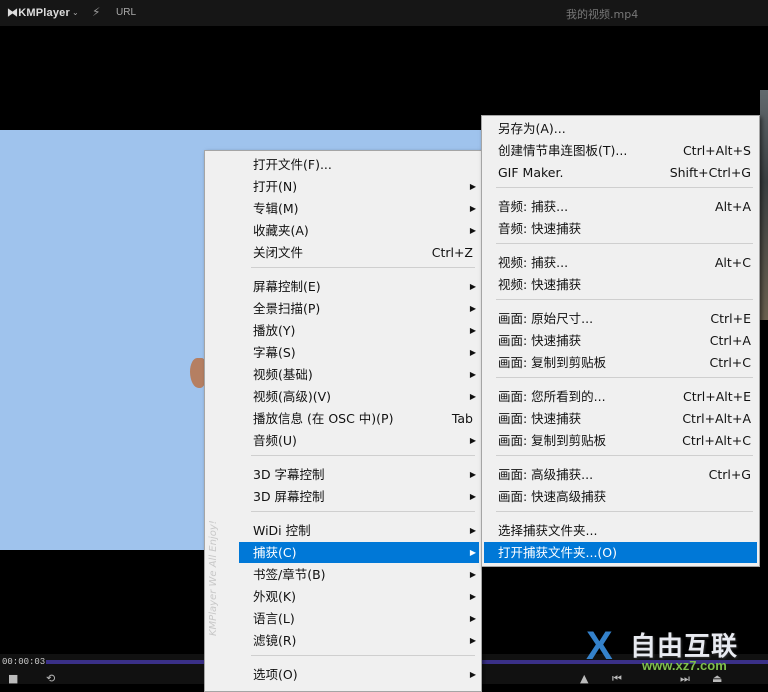 The image size is (768, 692). What do you see at coordinates (359, 208) in the screenshot?
I see `menu-item: 专辑(M) ▶` at bounding box center [359, 208].